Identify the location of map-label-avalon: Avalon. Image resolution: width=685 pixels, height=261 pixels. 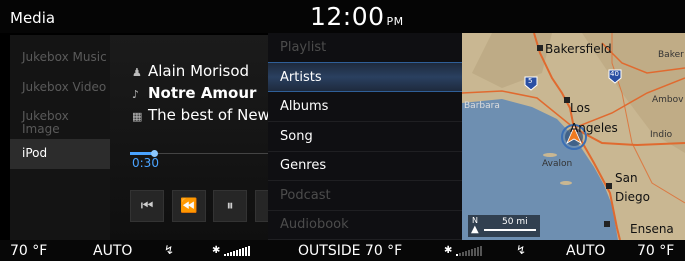
(557, 164).